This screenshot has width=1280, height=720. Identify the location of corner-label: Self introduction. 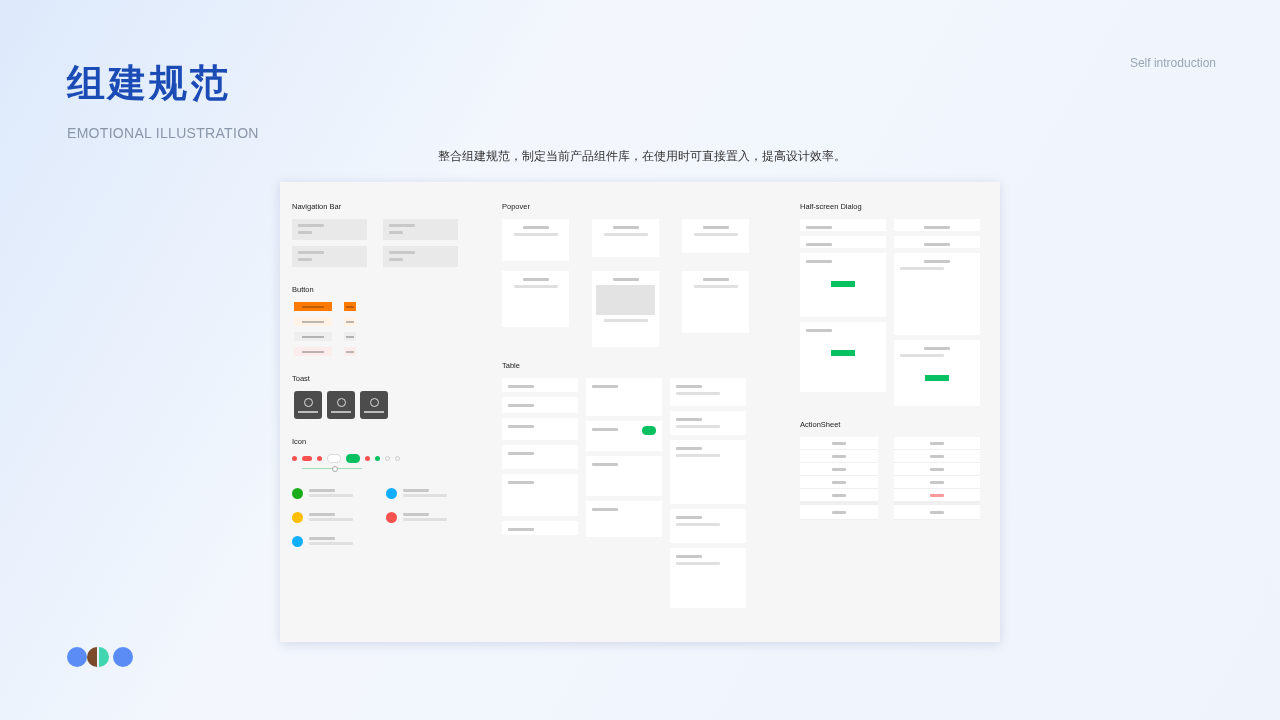
(1172, 63).